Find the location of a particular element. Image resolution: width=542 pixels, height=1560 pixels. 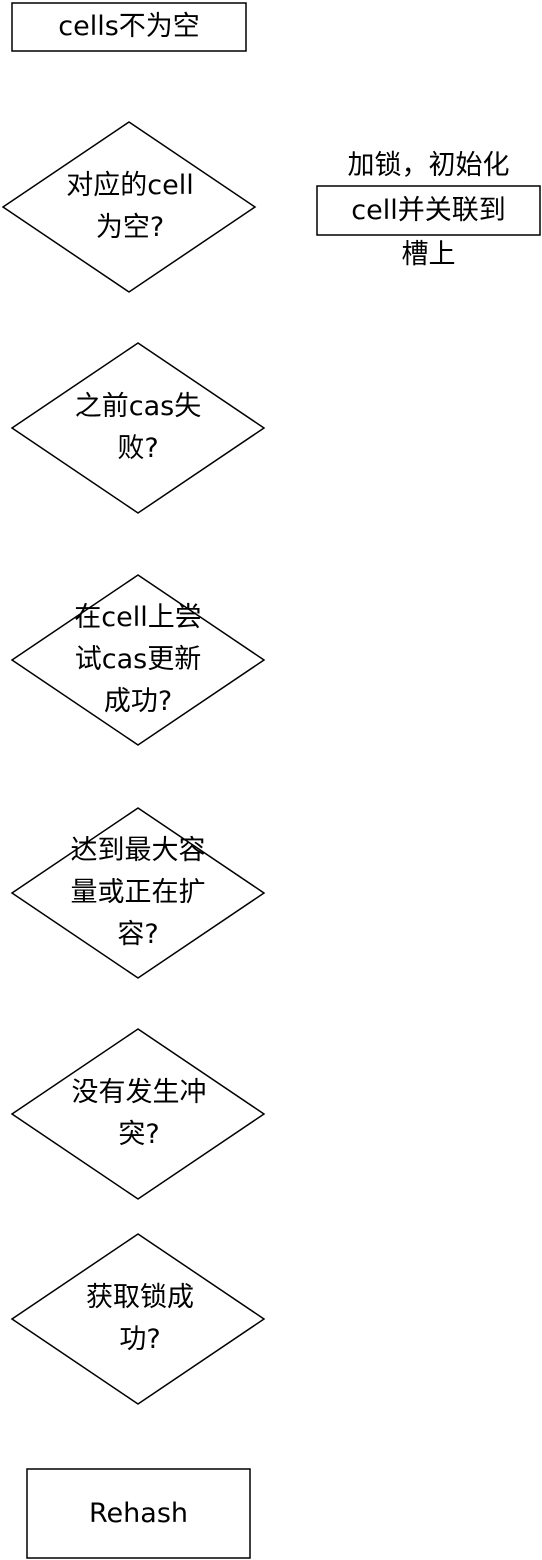

cas-update-question: 在cell上尝试cas更新成功? is located at coordinates (138, 659).